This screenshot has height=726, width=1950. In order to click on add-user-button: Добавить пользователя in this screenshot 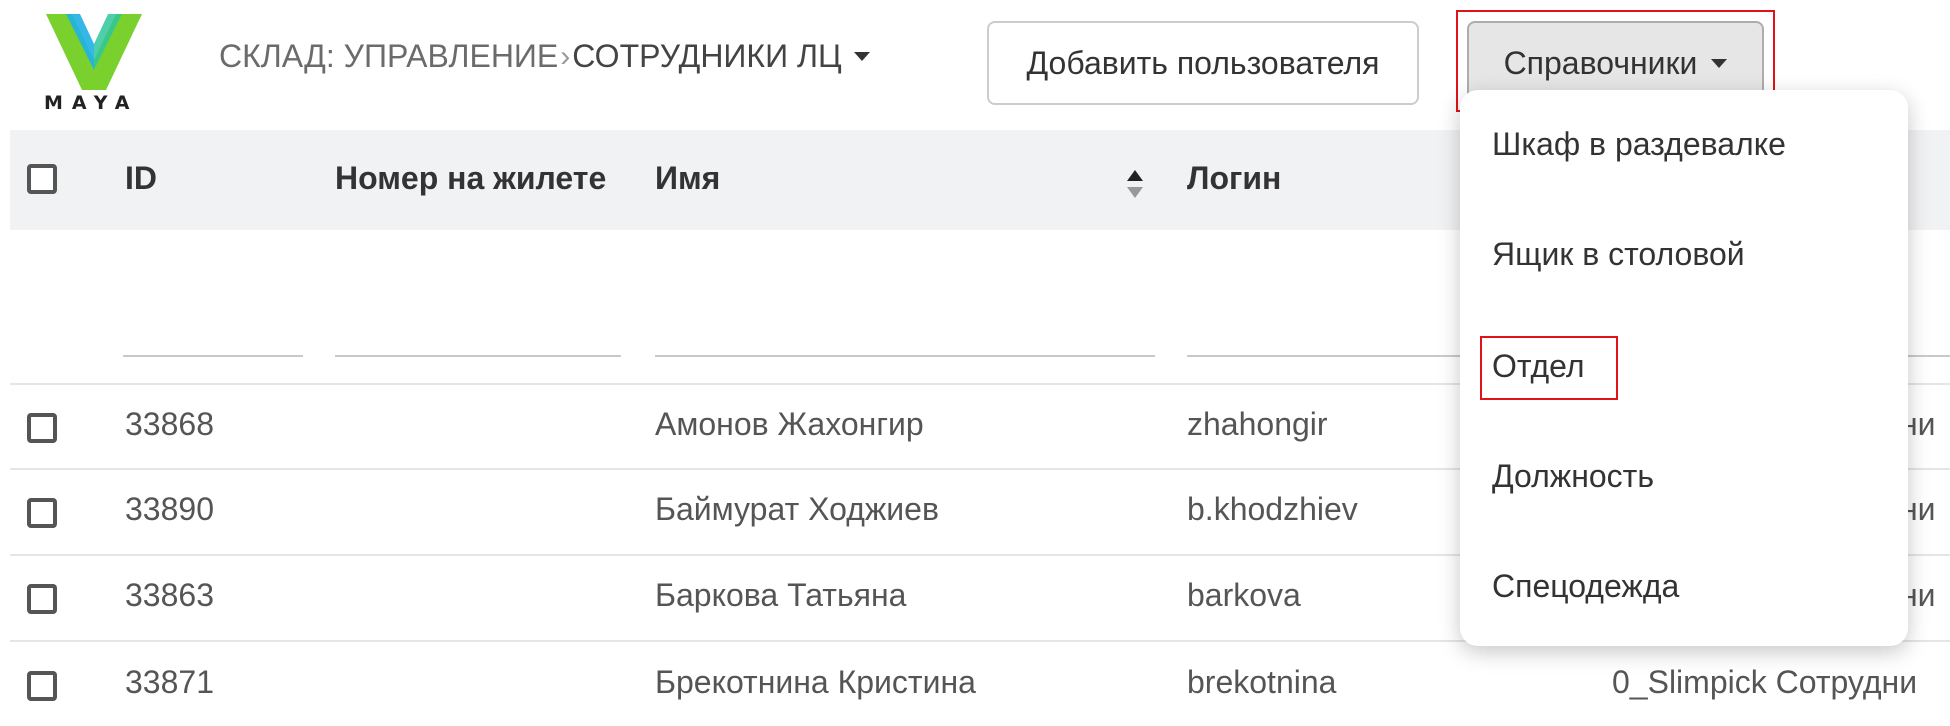, I will do `click(1203, 63)`.